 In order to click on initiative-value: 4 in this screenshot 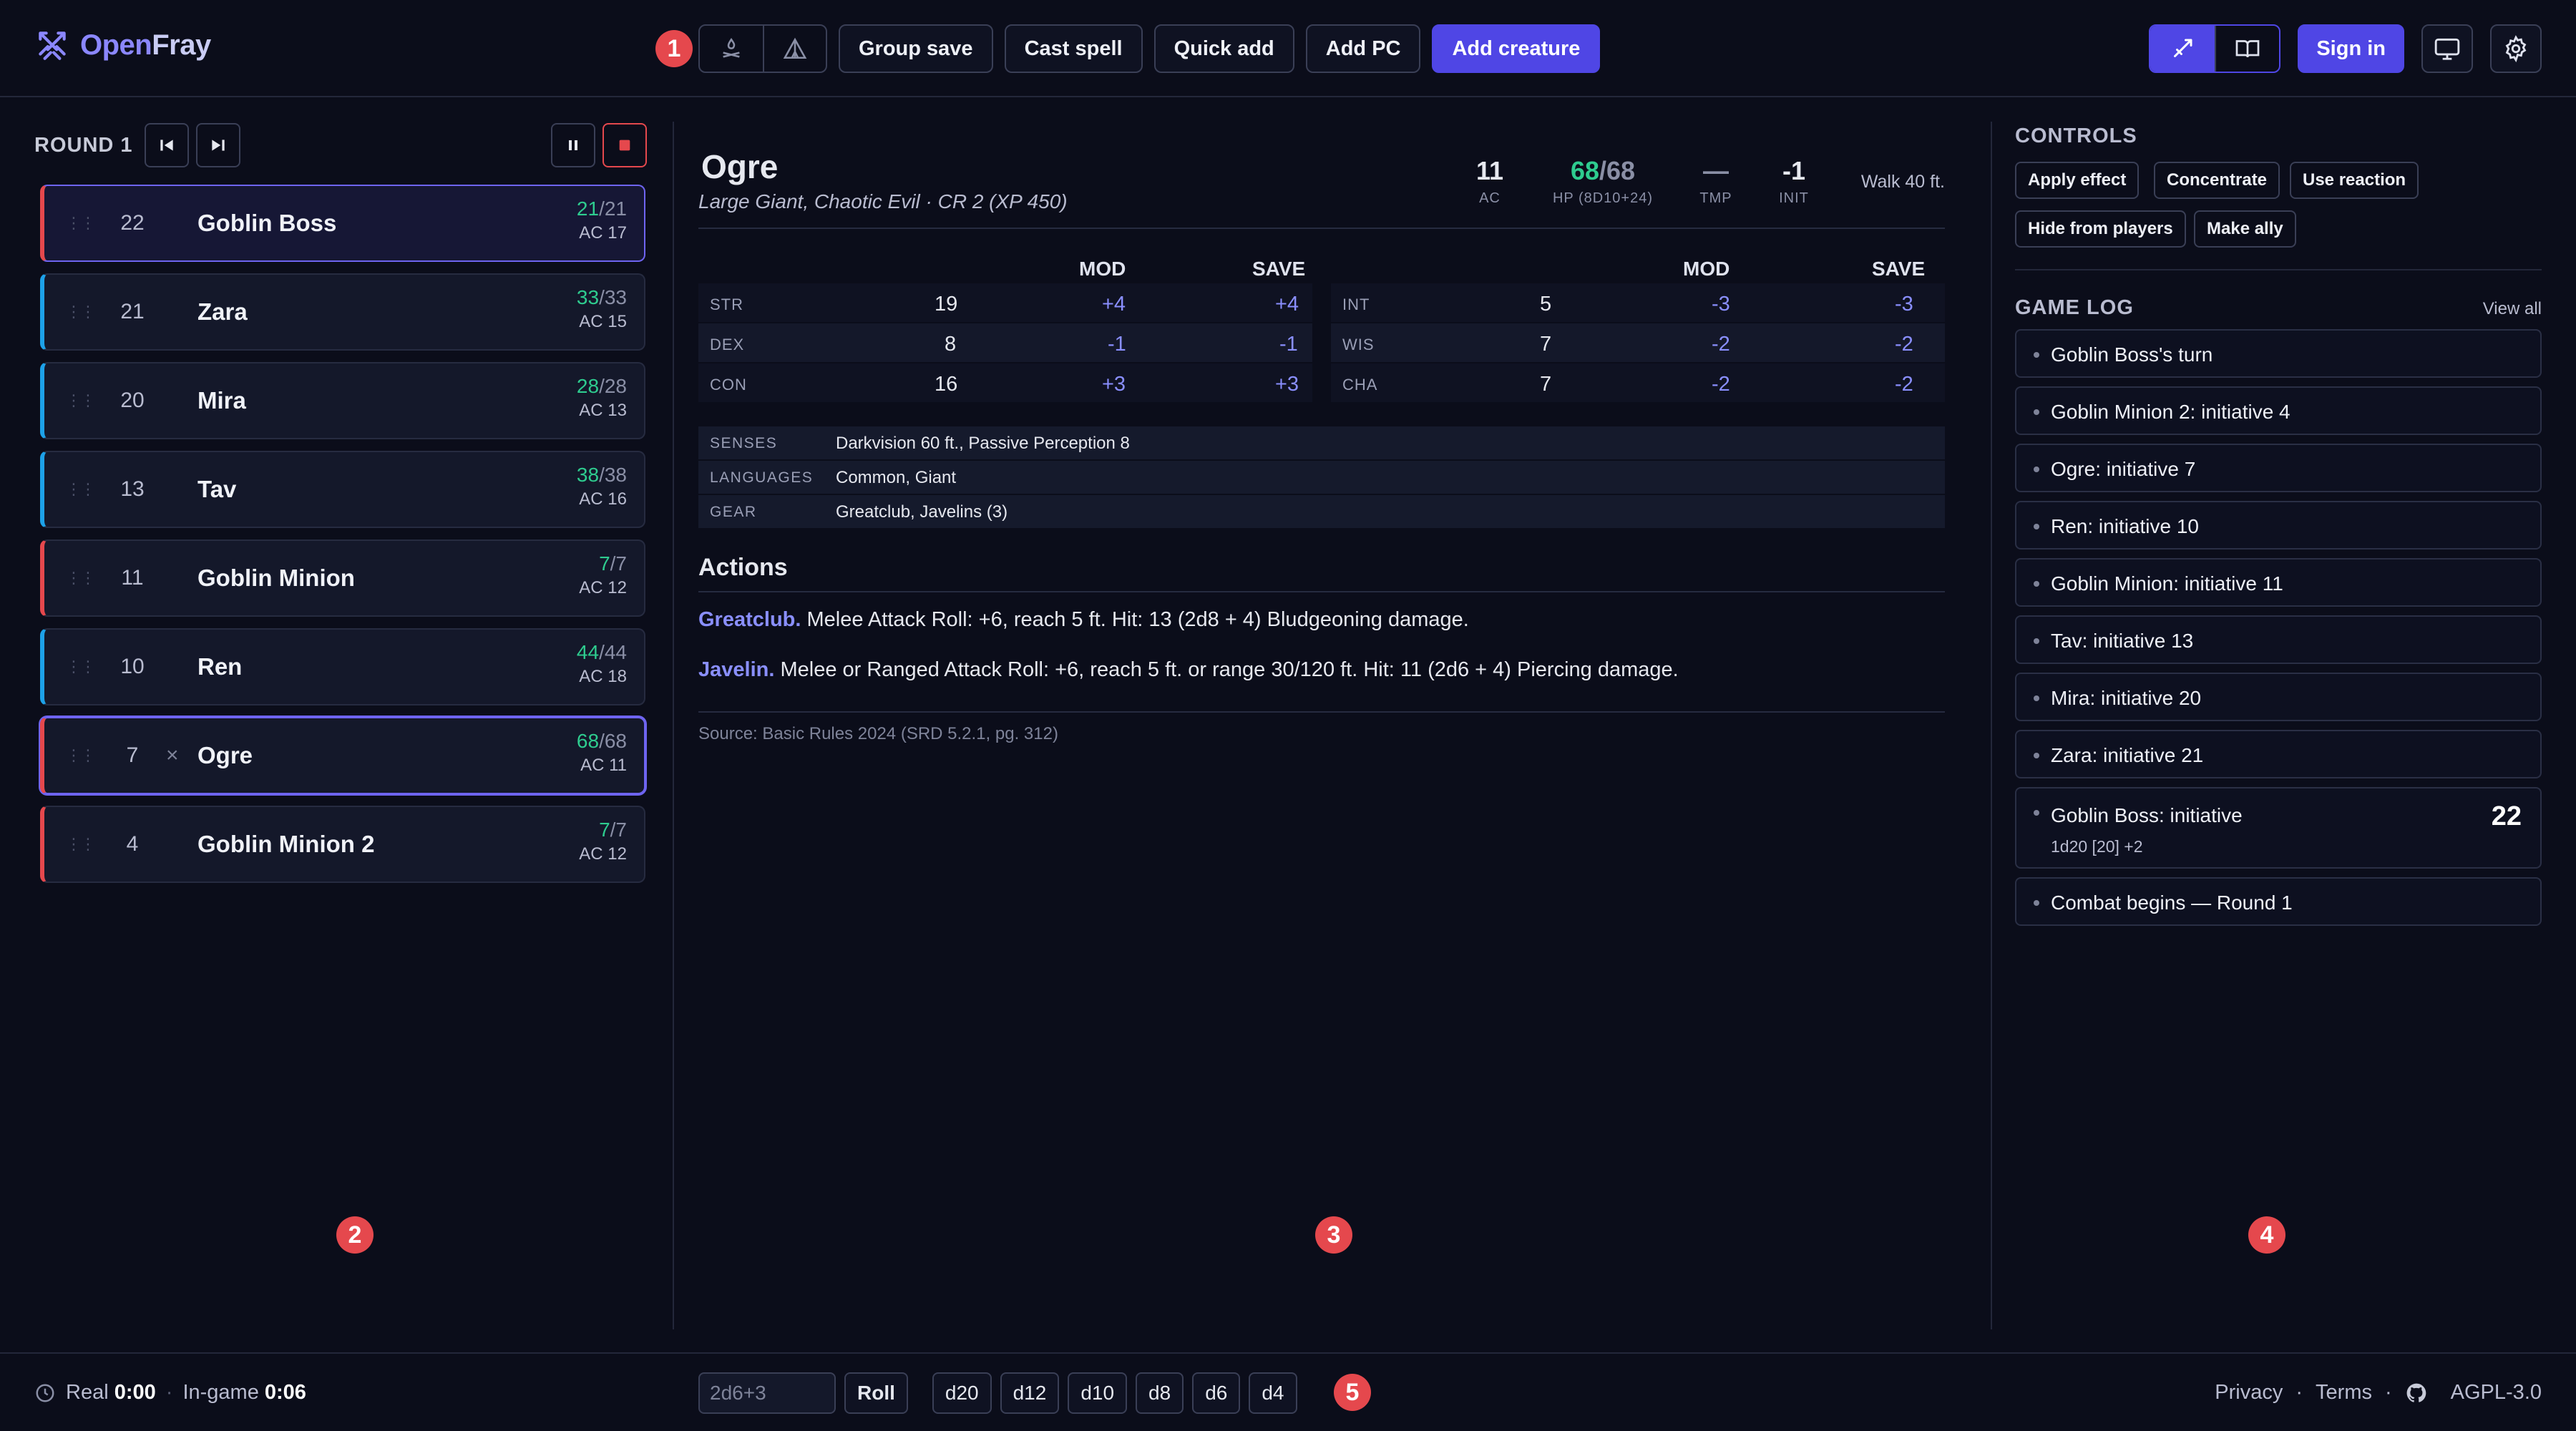, I will do `click(132, 844)`.